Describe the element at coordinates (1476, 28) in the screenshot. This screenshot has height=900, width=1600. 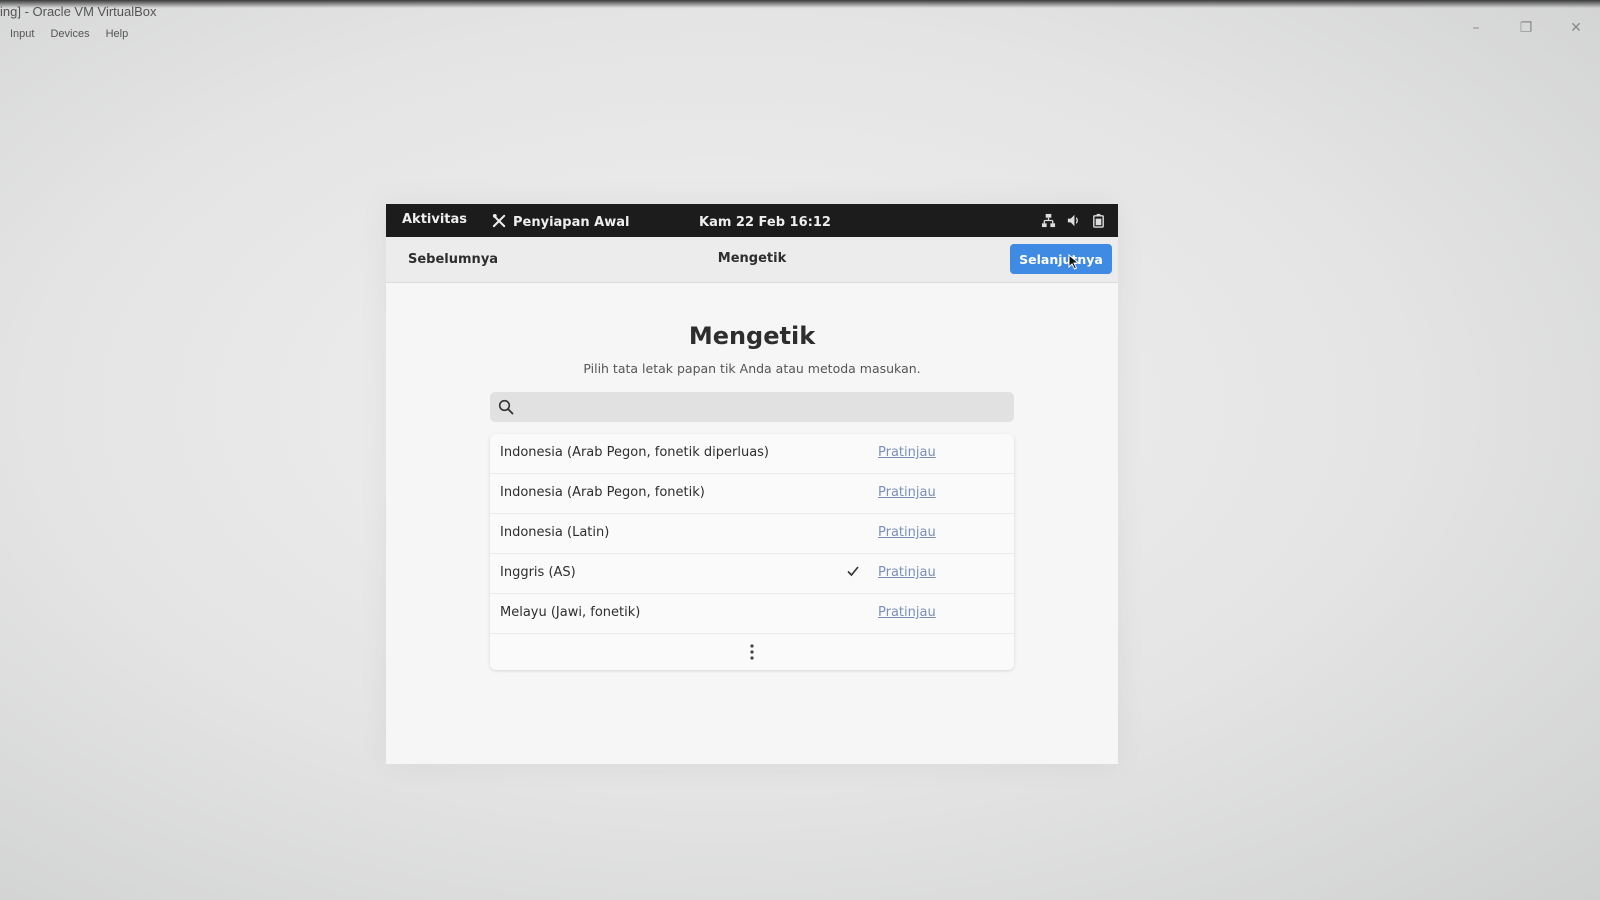
I see `minimize-icon: –` at that location.